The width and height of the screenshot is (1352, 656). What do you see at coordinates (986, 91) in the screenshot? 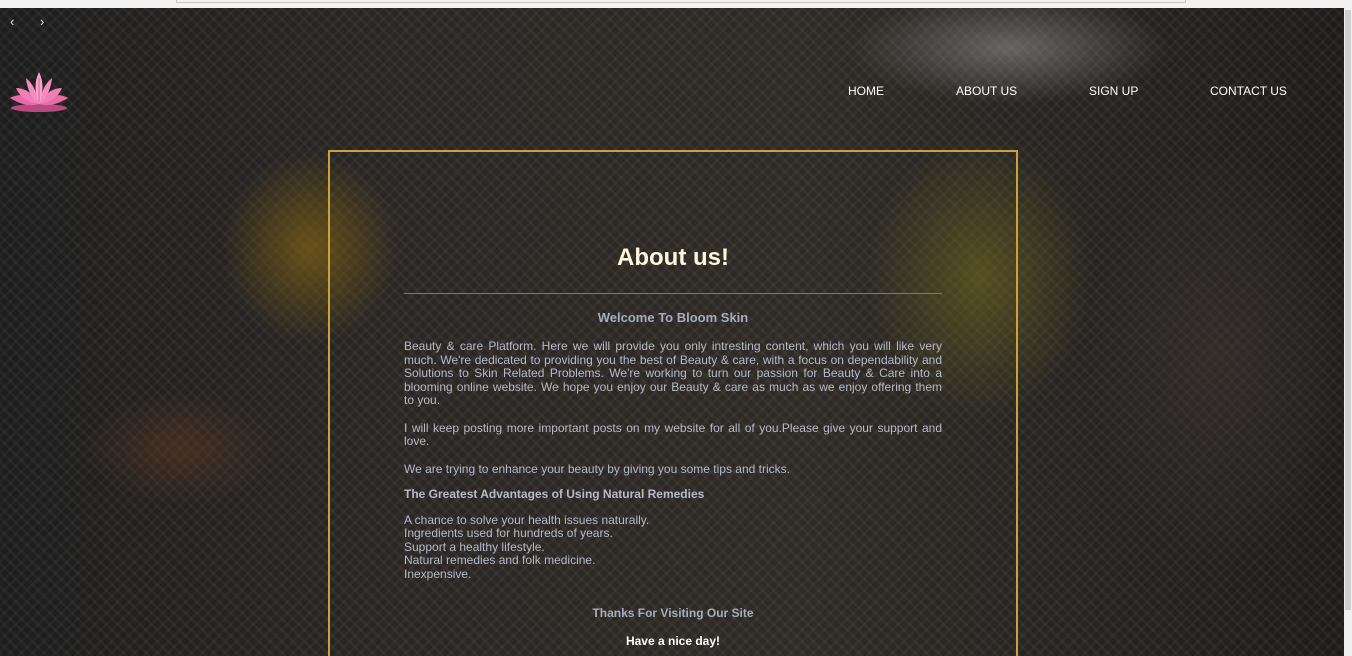
I see `nav-about-us: ABOUT US` at bounding box center [986, 91].